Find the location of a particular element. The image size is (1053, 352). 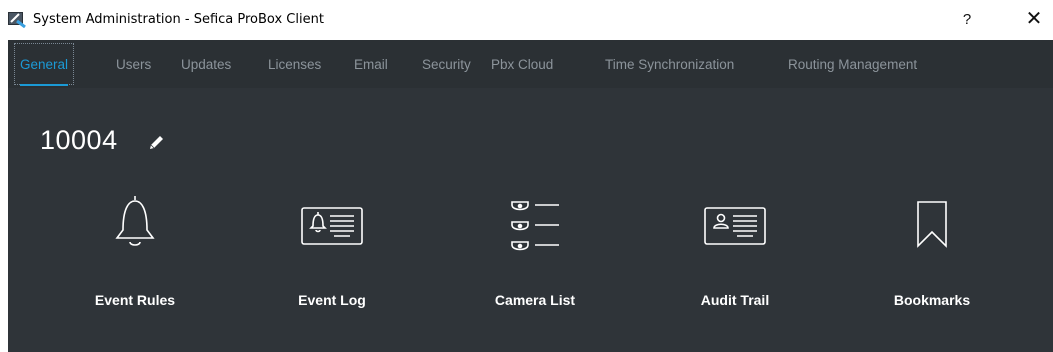

tab-users: Users is located at coordinates (133, 64).